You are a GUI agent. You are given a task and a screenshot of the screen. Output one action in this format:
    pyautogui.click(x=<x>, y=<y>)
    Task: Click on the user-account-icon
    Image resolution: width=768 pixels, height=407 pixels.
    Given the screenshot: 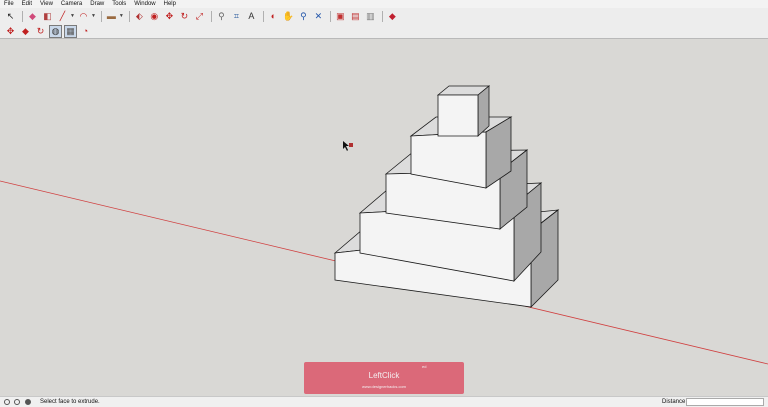 What is the action you would take?
    pyautogui.click(x=28, y=402)
    